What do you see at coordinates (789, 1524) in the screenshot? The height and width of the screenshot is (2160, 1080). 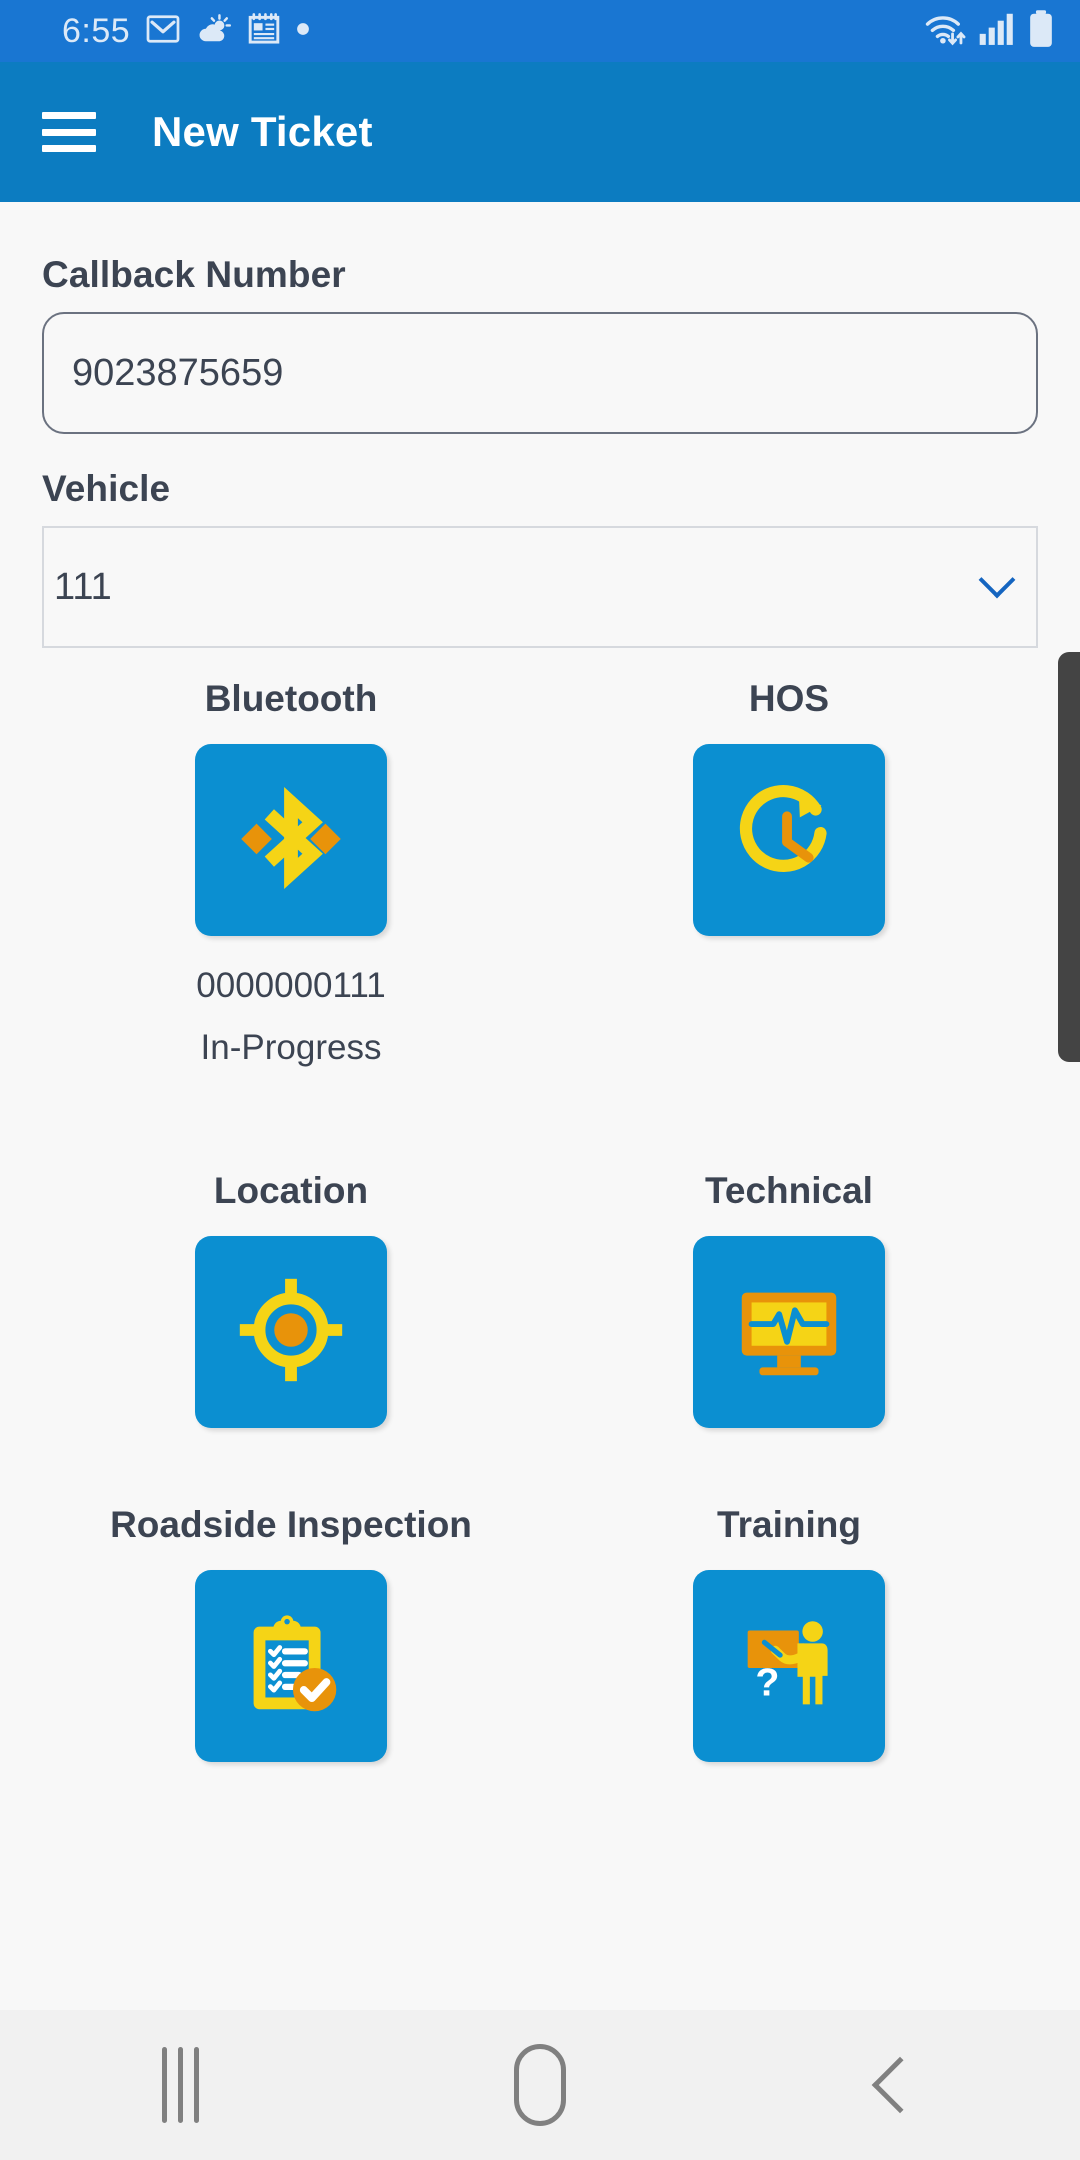 I see `tile-label: Training` at bounding box center [789, 1524].